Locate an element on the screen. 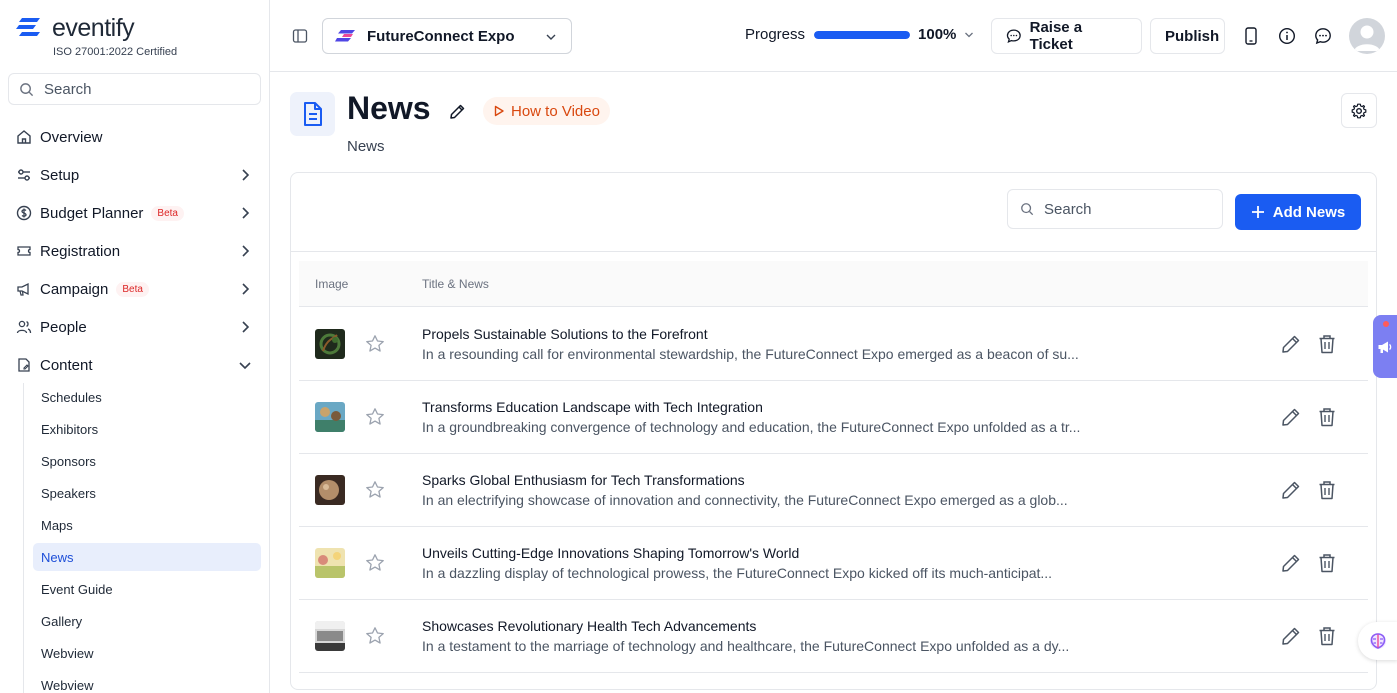 Image resolution: width=1397 pixels, height=693 pixels. sidebar-search-input: Search is located at coordinates (134, 89).